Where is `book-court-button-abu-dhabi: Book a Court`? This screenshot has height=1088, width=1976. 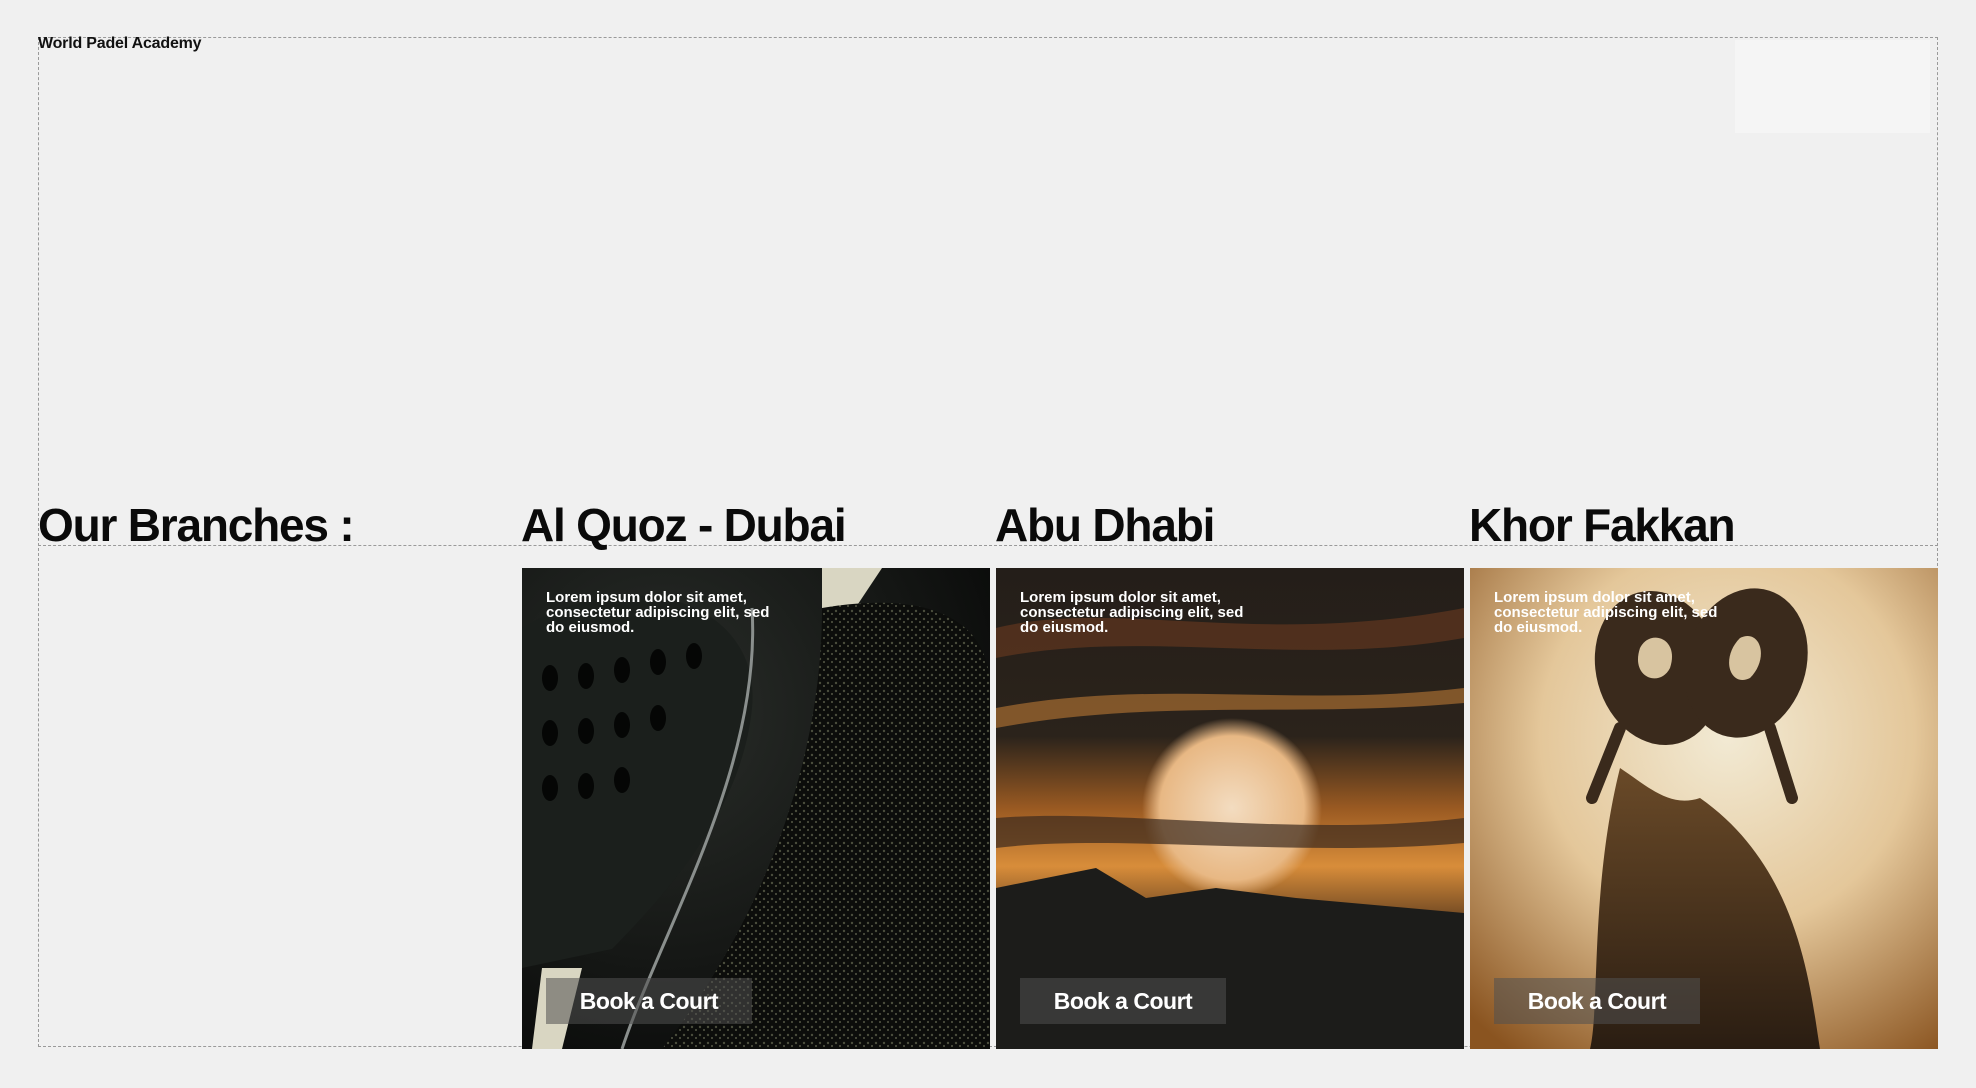 book-court-button-abu-dhabi: Book a Court is located at coordinates (1123, 1001).